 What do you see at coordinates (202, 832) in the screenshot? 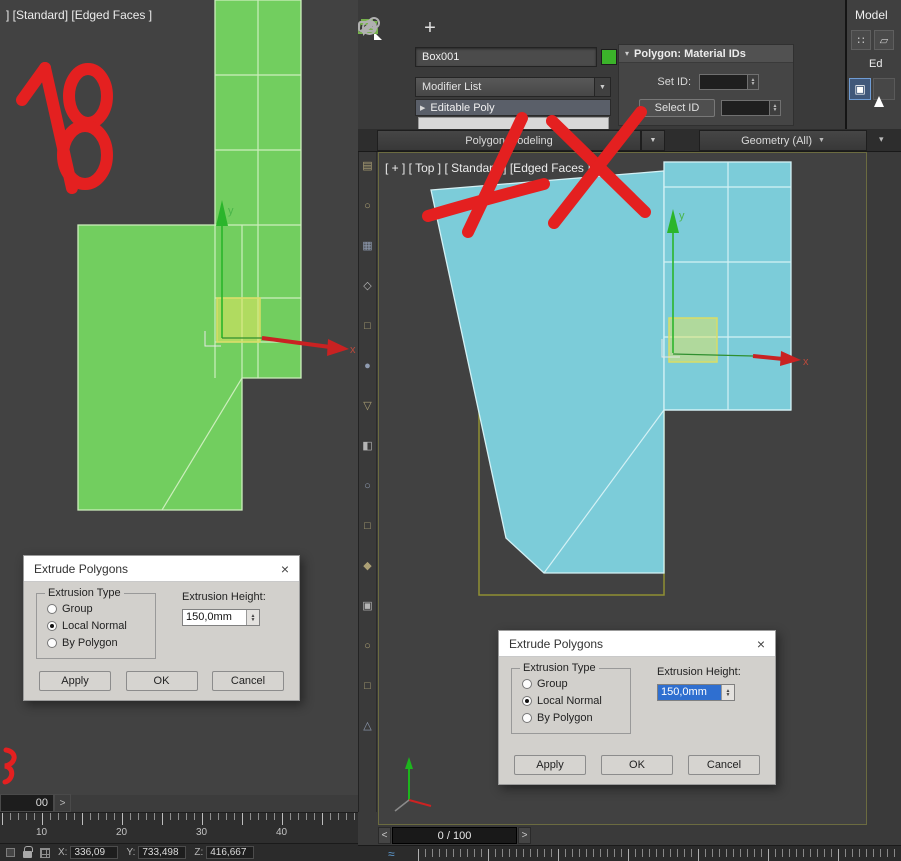
I see `timeline-number: 30` at bounding box center [202, 832].